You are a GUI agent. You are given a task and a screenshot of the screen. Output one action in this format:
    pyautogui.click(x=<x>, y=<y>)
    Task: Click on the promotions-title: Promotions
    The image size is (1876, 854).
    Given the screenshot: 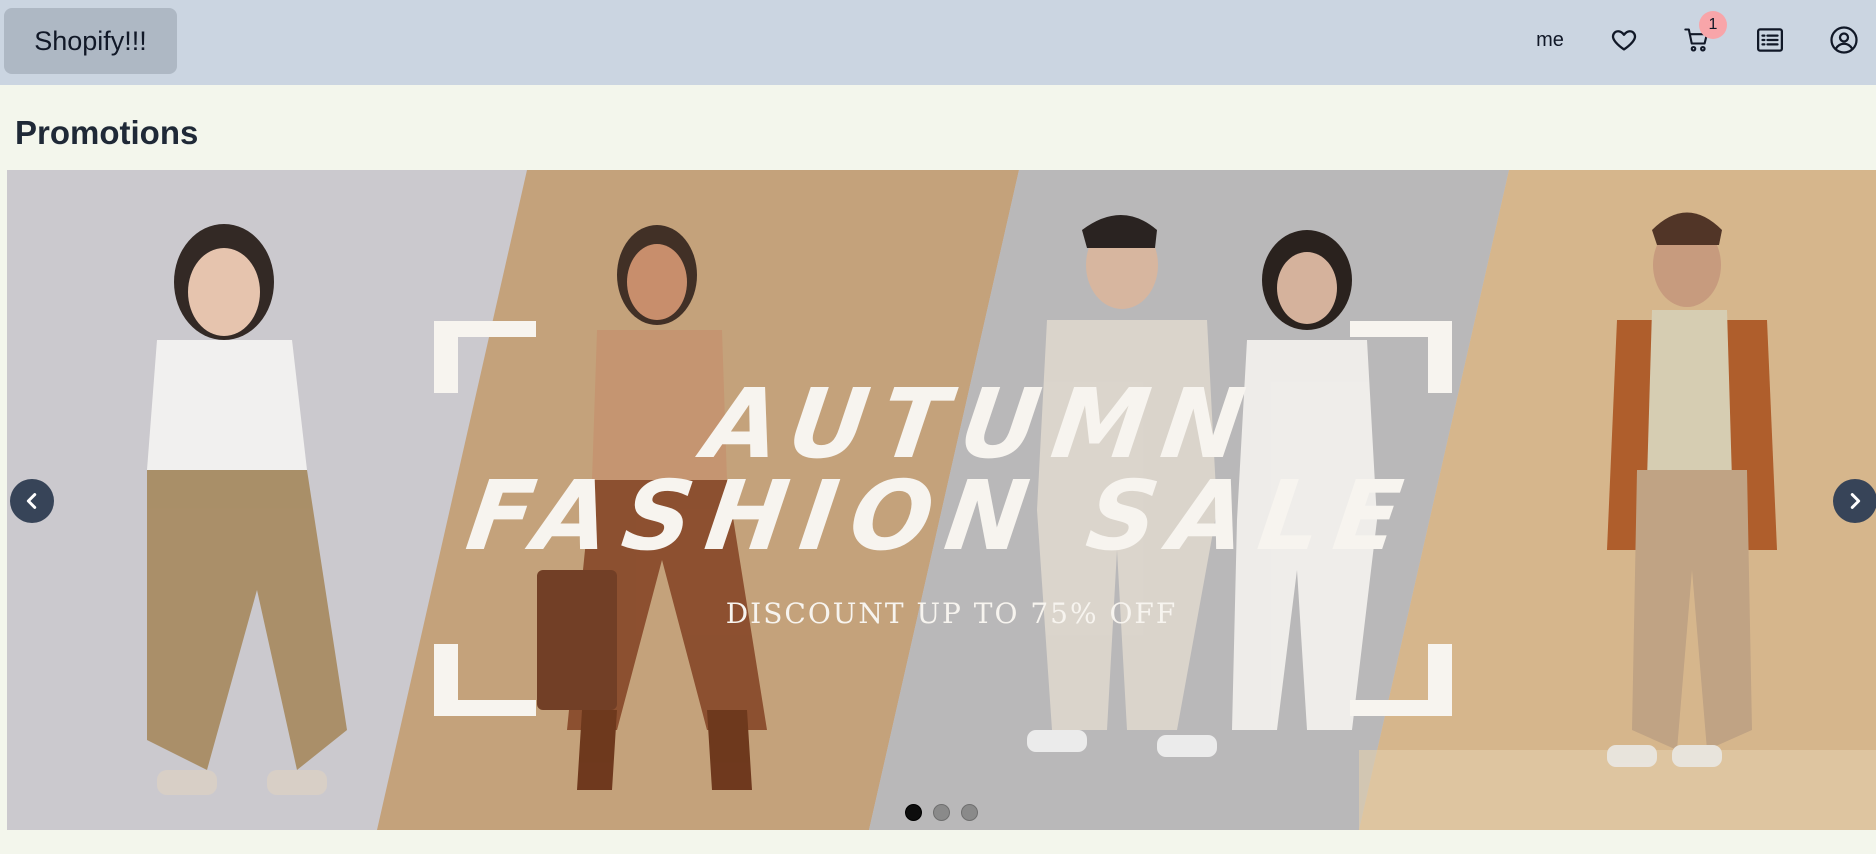 What is the action you would take?
    pyautogui.click(x=107, y=132)
    